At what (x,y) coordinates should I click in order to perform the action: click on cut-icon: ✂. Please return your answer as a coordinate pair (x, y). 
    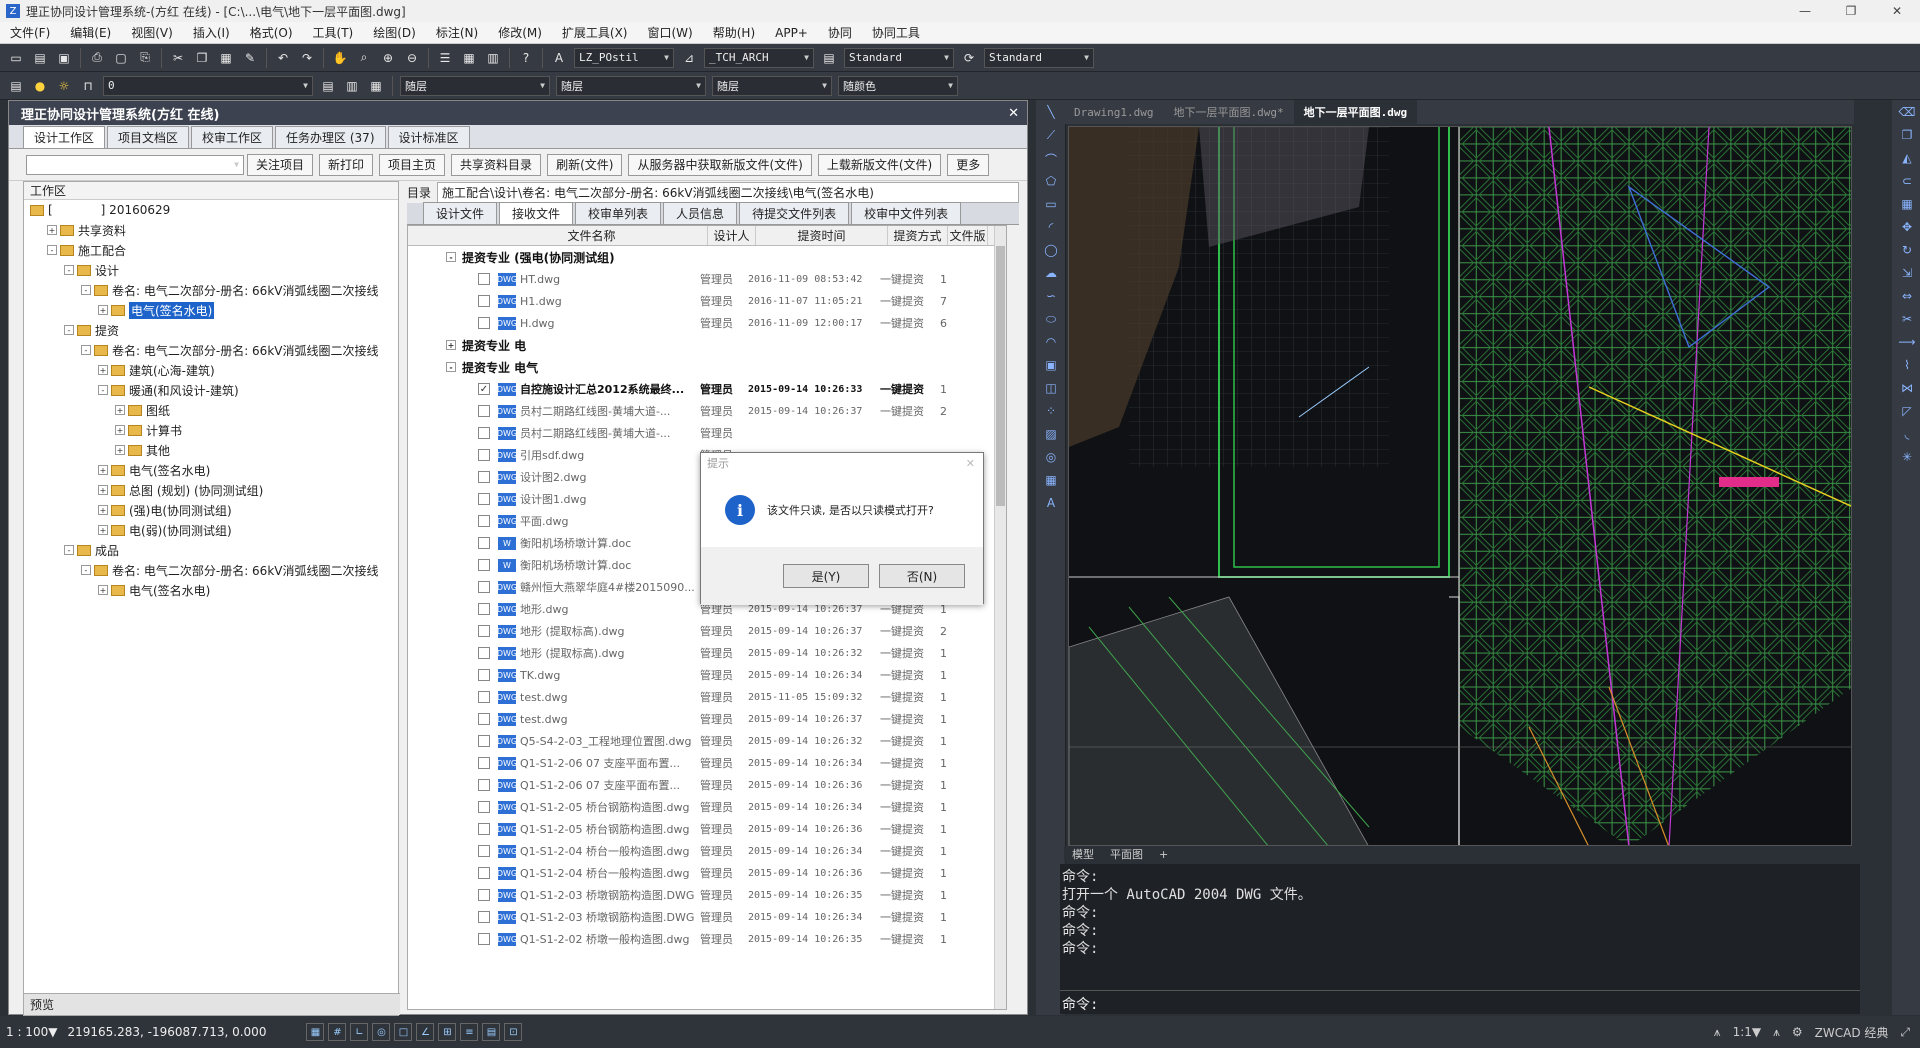
    Looking at the image, I should click on (178, 58).